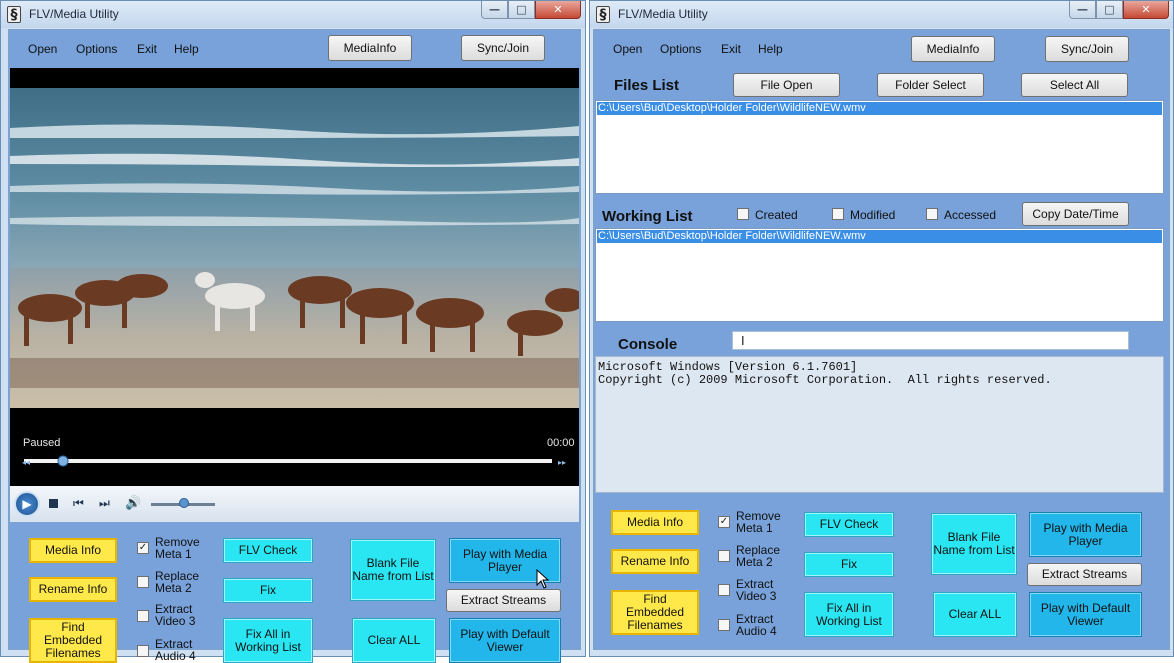 This screenshot has height=663, width=1174. I want to click on accessed-label: Accessed, so click(970, 215).